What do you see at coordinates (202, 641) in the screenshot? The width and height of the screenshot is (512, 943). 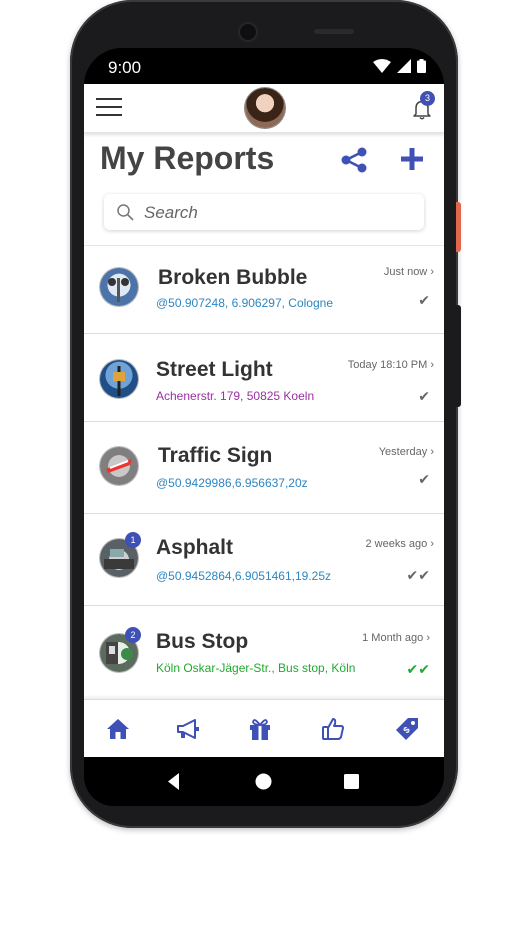 I see `report-title: Bus Stop` at bounding box center [202, 641].